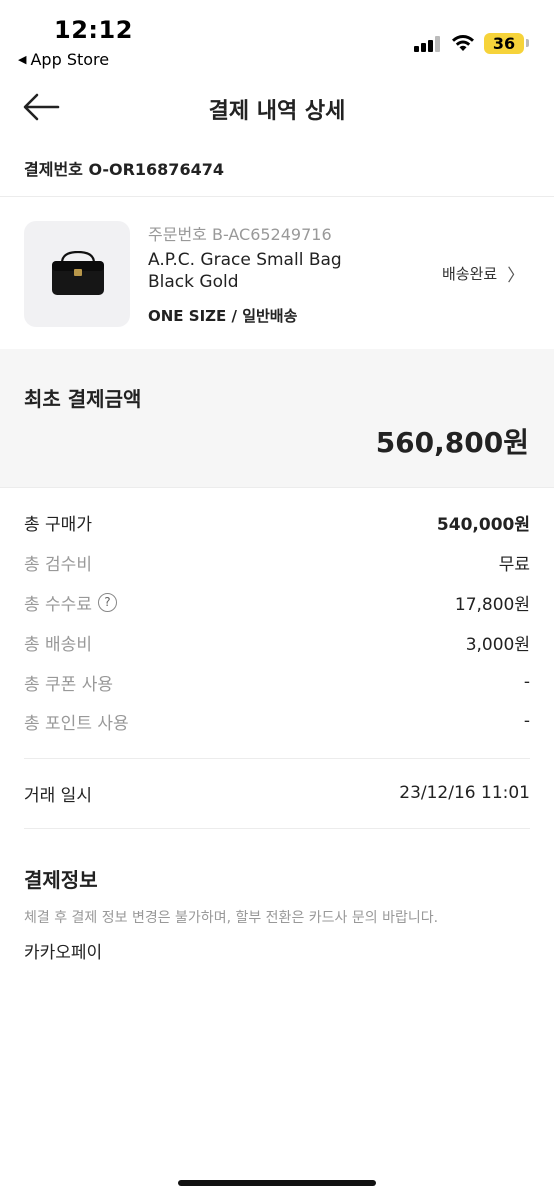  I want to click on payment-method: 카카오페이, so click(63, 953).